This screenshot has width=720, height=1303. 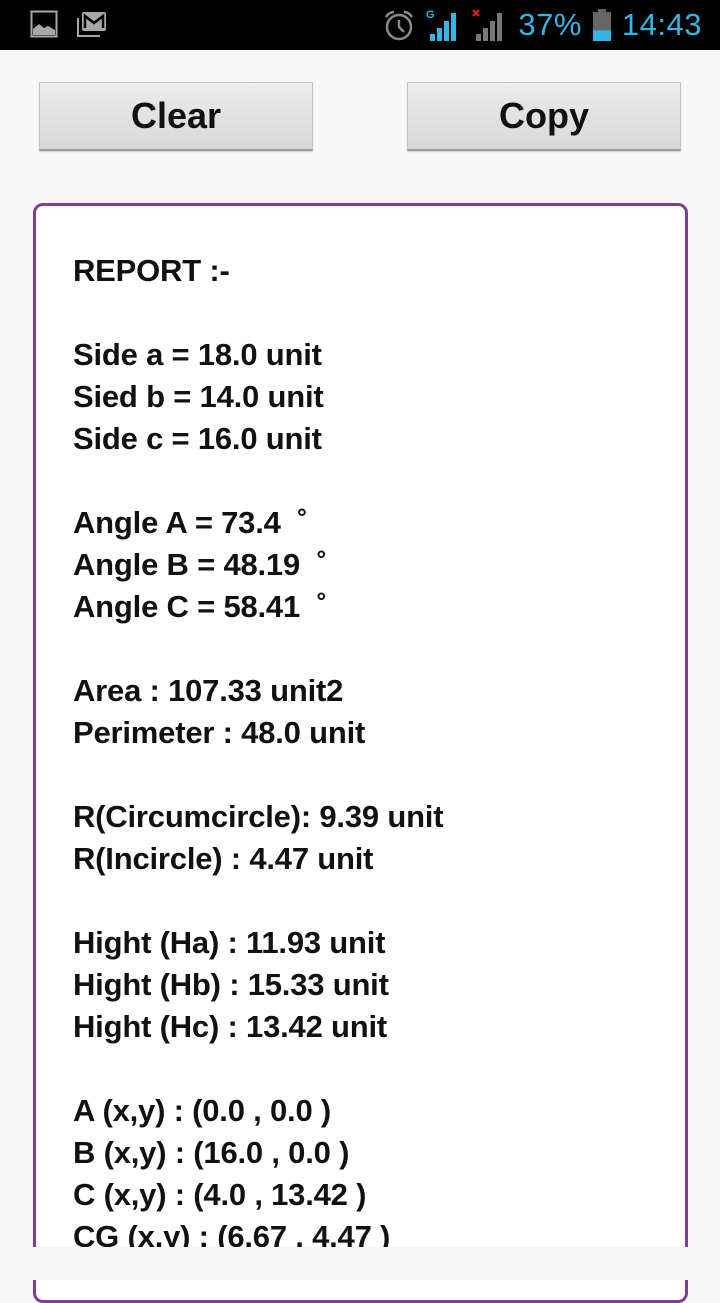 I want to click on gmail-notification-icon, so click(x=92, y=24).